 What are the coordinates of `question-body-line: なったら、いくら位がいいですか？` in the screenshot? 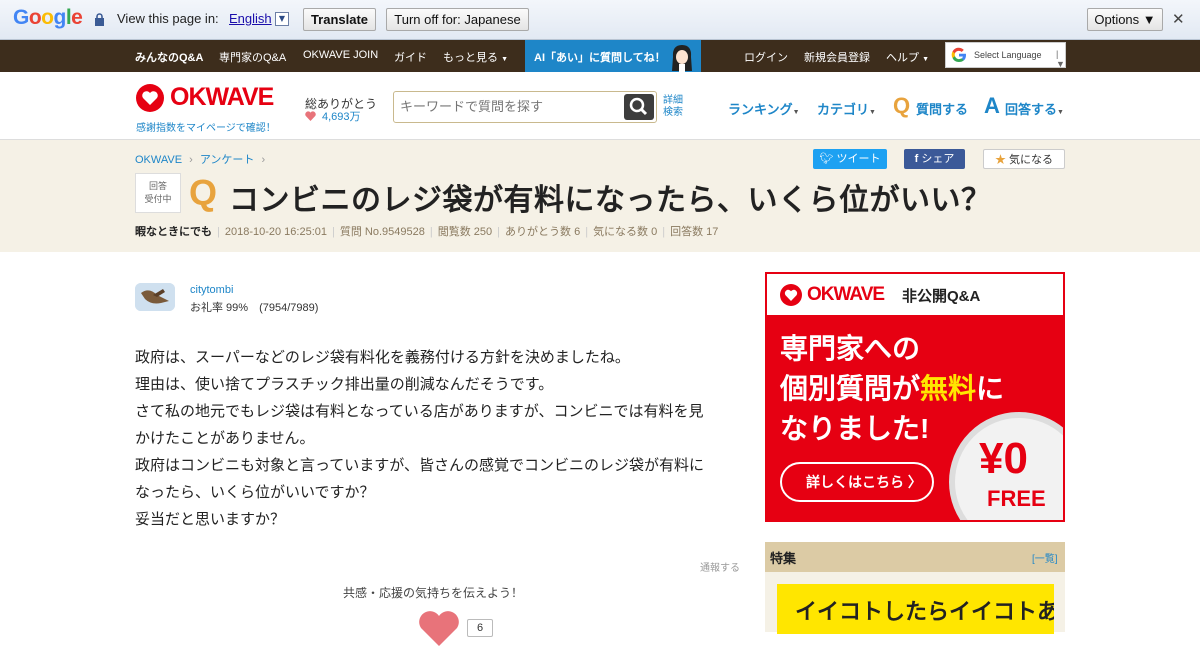 It's located at (255, 492).